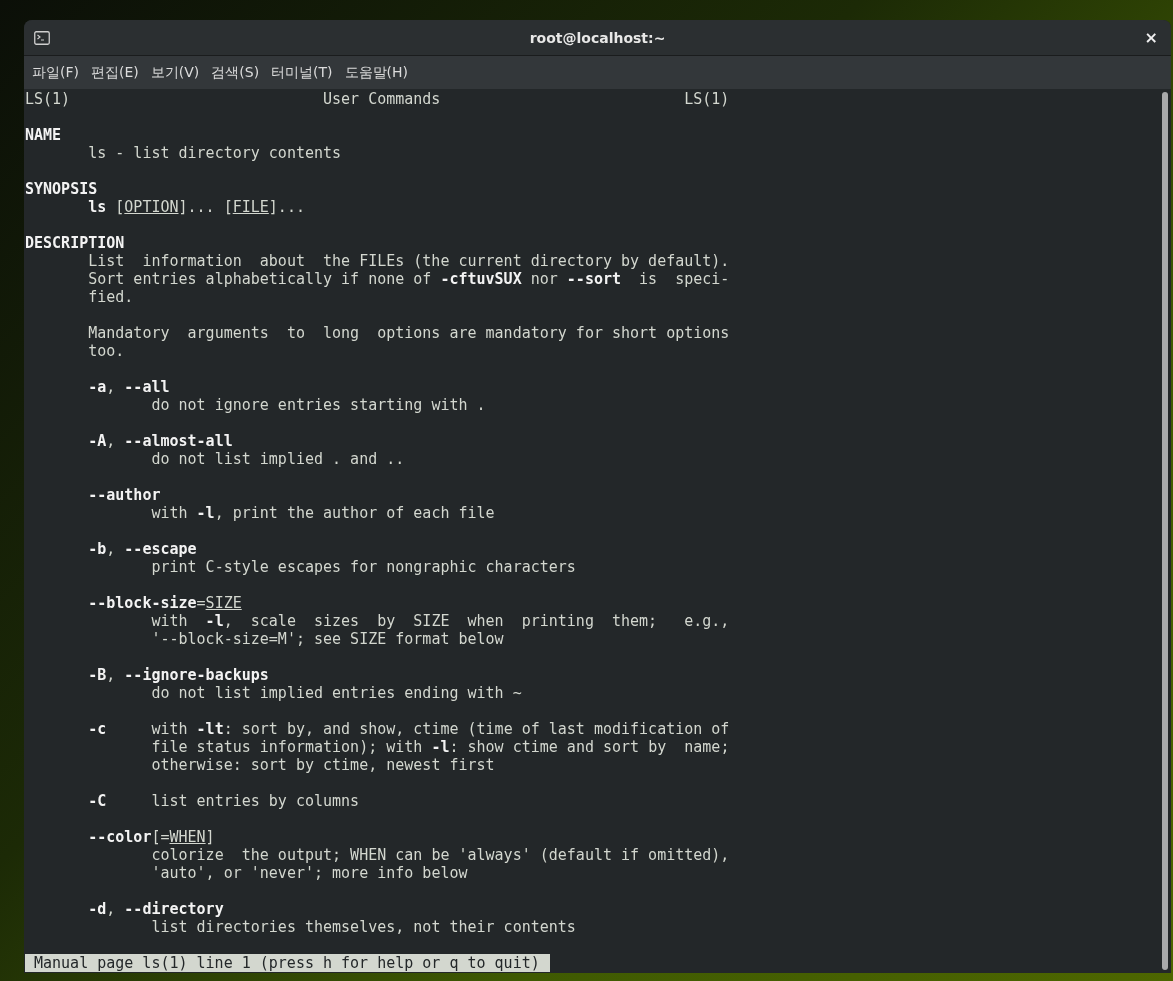 The image size is (1173, 981). I want to click on menu-item: 편집(E), so click(117, 72).